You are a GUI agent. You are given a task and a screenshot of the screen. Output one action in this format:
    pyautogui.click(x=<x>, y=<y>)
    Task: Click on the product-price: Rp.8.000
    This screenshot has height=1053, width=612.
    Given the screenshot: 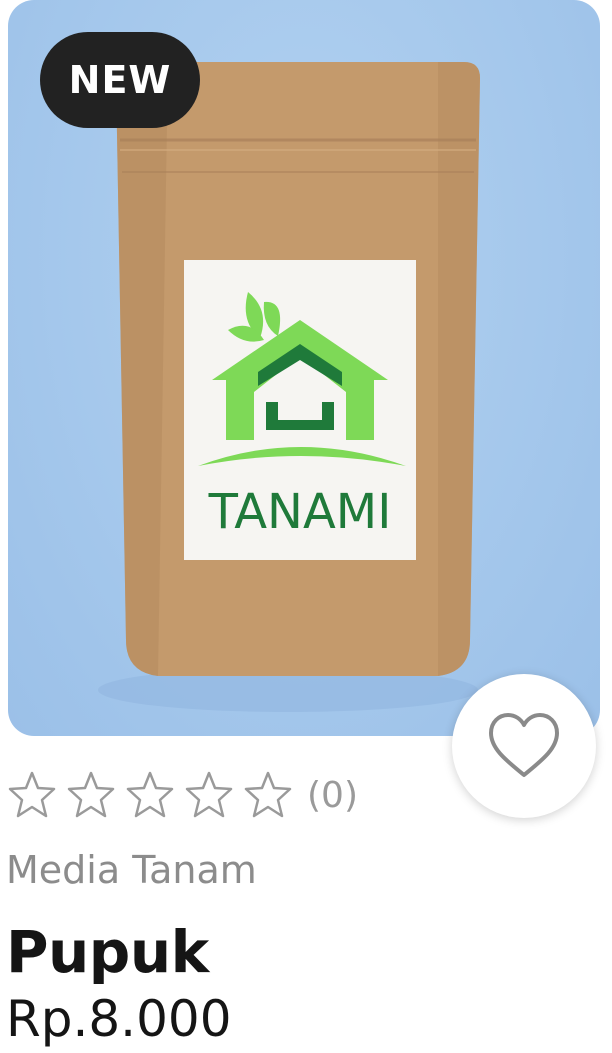 What is the action you would take?
    pyautogui.click(x=119, y=1019)
    